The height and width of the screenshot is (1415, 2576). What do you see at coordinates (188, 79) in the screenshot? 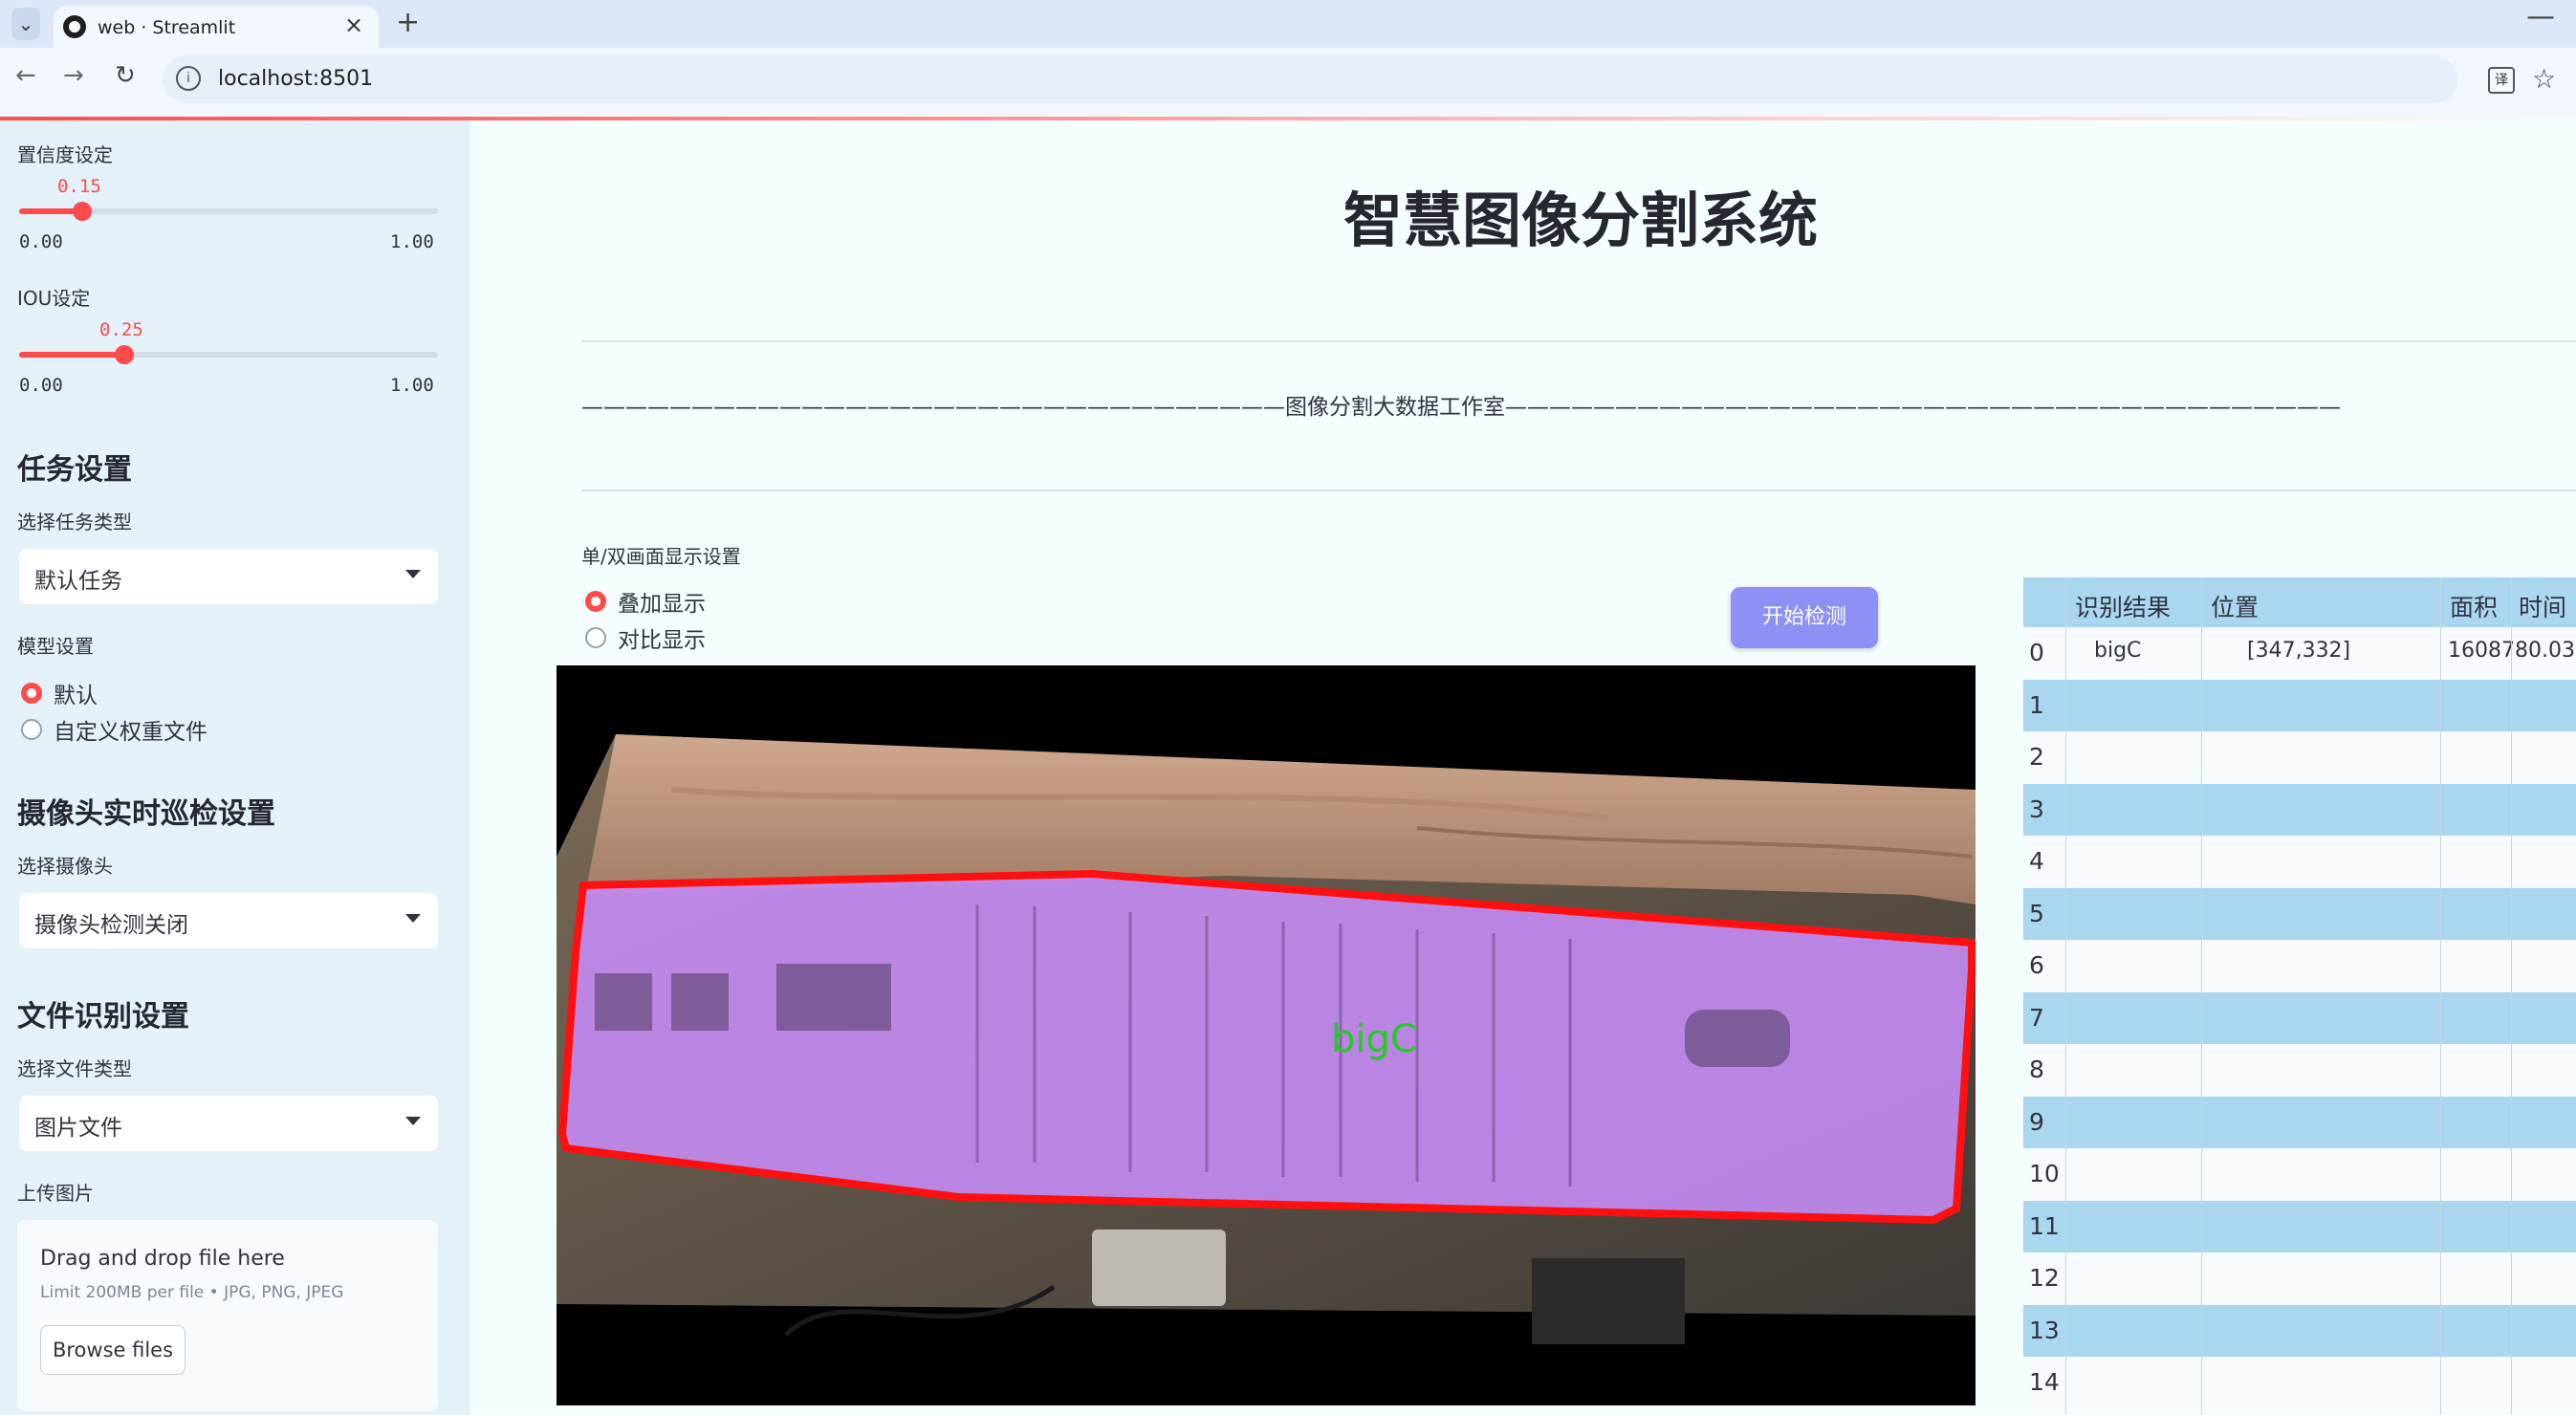
I see `site-info-icon: i` at bounding box center [188, 79].